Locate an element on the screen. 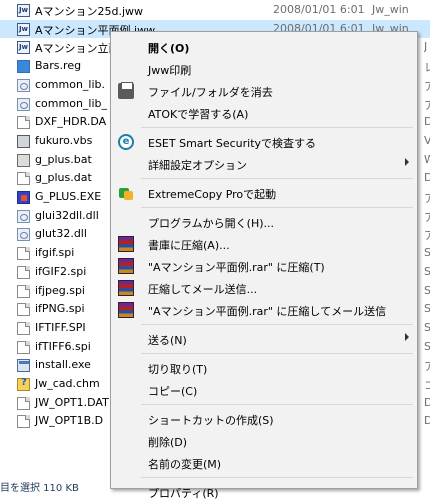 The height and width of the screenshot is (503, 430). file-name: IFTIFF.SPI is located at coordinates (60, 327).